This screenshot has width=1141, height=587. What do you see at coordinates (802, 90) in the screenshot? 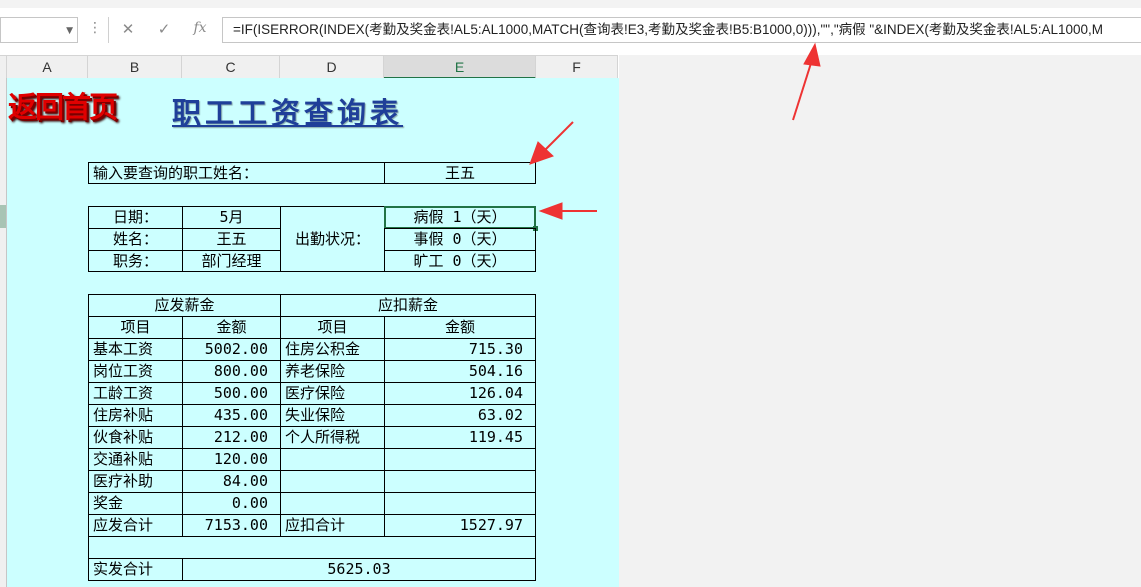
I see `formula-arrow-icon` at bounding box center [802, 90].